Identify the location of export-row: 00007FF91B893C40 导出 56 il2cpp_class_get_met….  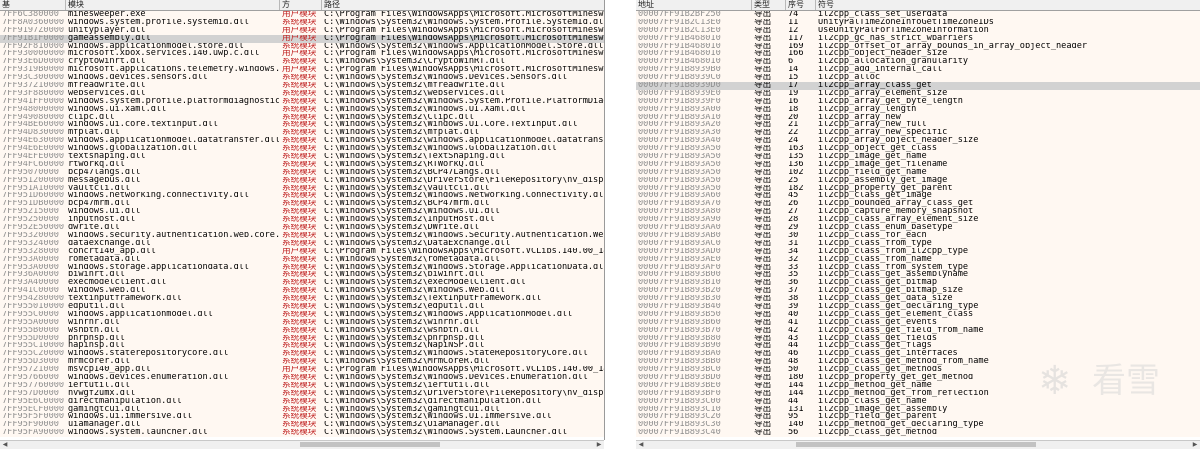
(918, 433).